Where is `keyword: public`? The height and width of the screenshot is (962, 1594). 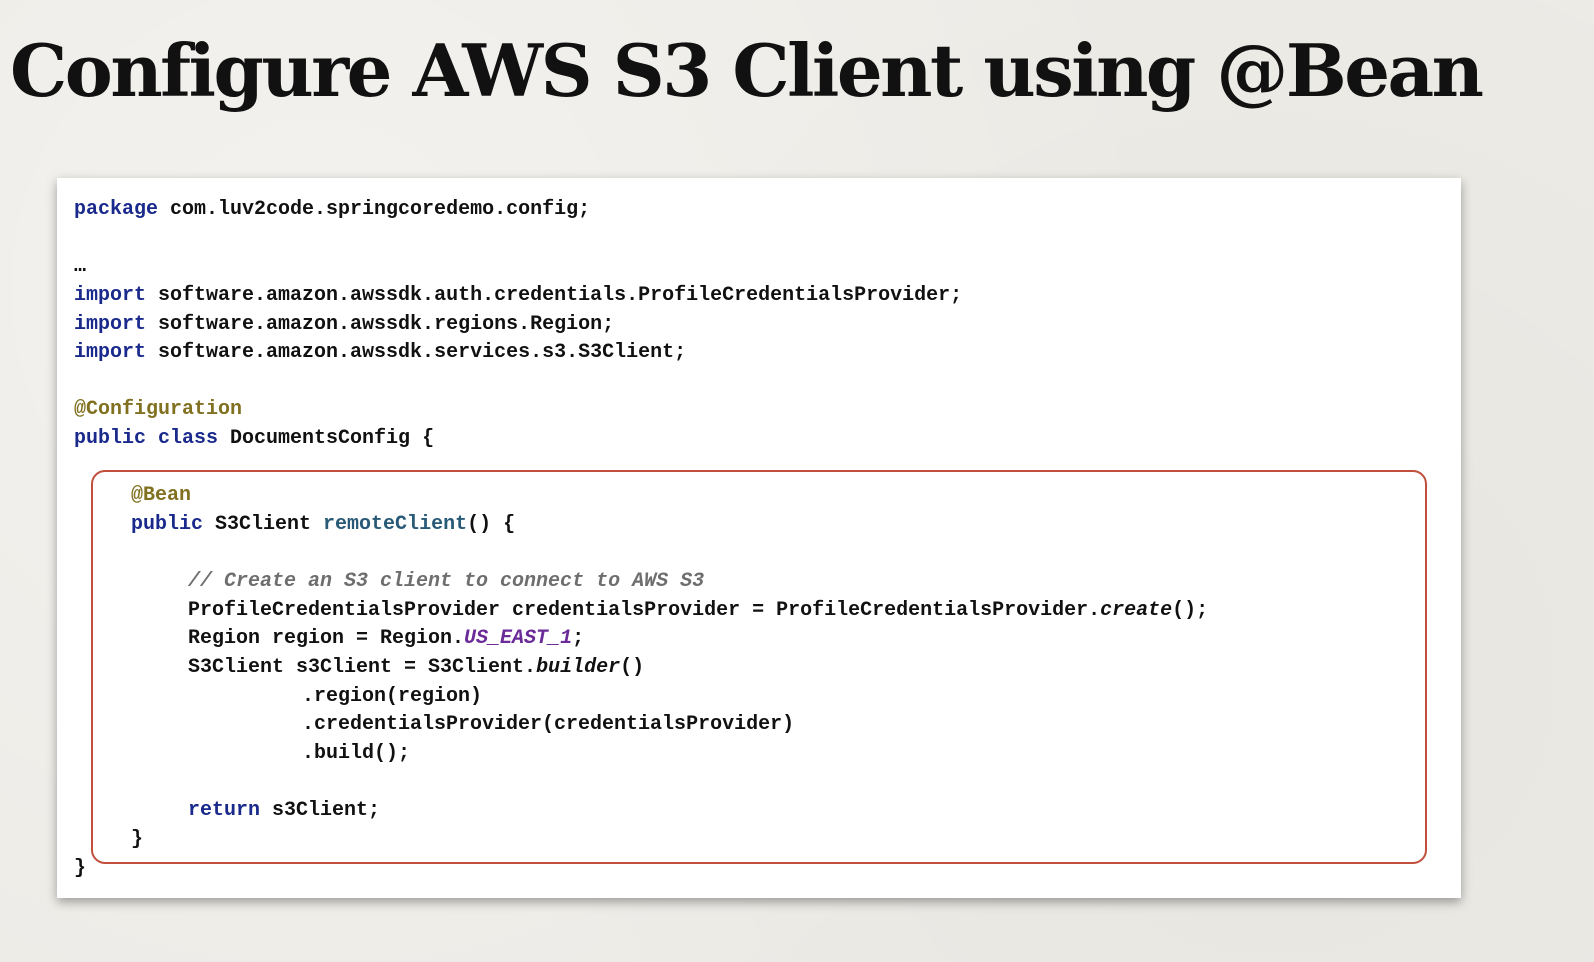 keyword: public is located at coordinates (167, 524).